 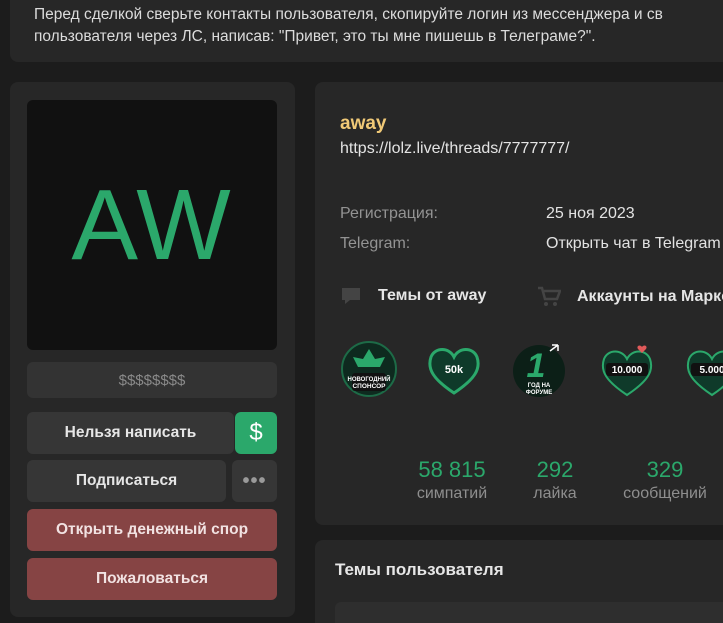 I want to click on chat-bubble-icon, so click(x=351, y=296).